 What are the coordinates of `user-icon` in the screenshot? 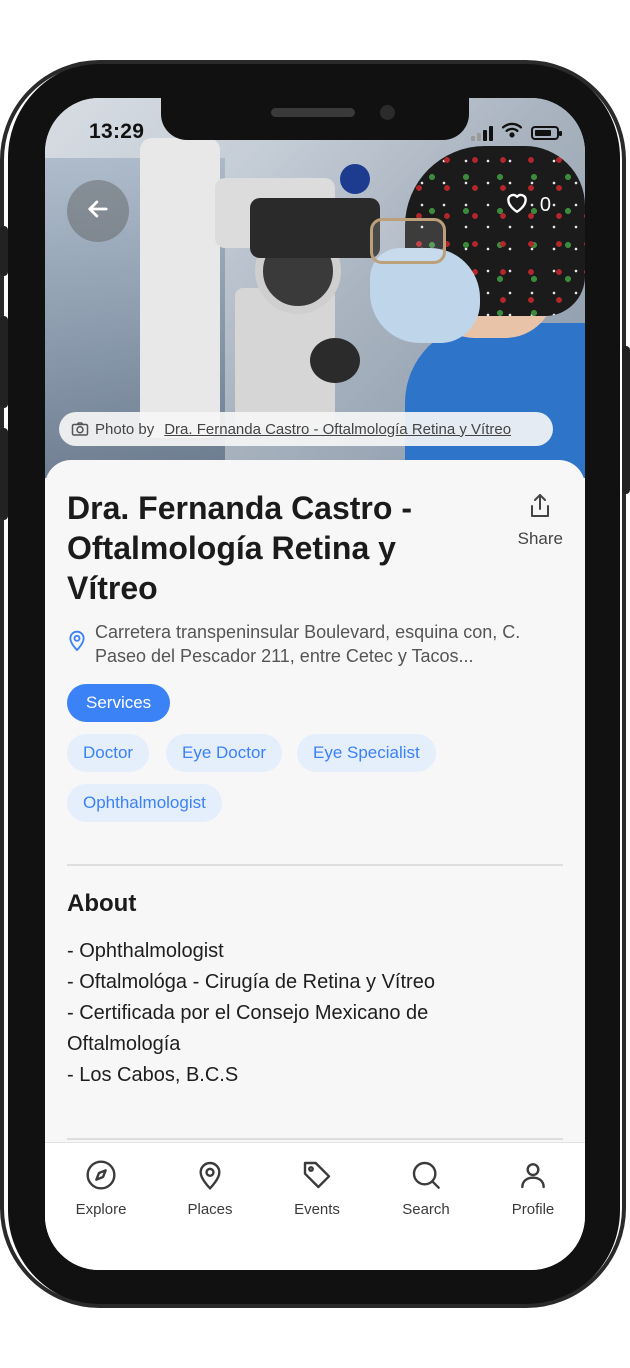 It's located at (533, 1177).